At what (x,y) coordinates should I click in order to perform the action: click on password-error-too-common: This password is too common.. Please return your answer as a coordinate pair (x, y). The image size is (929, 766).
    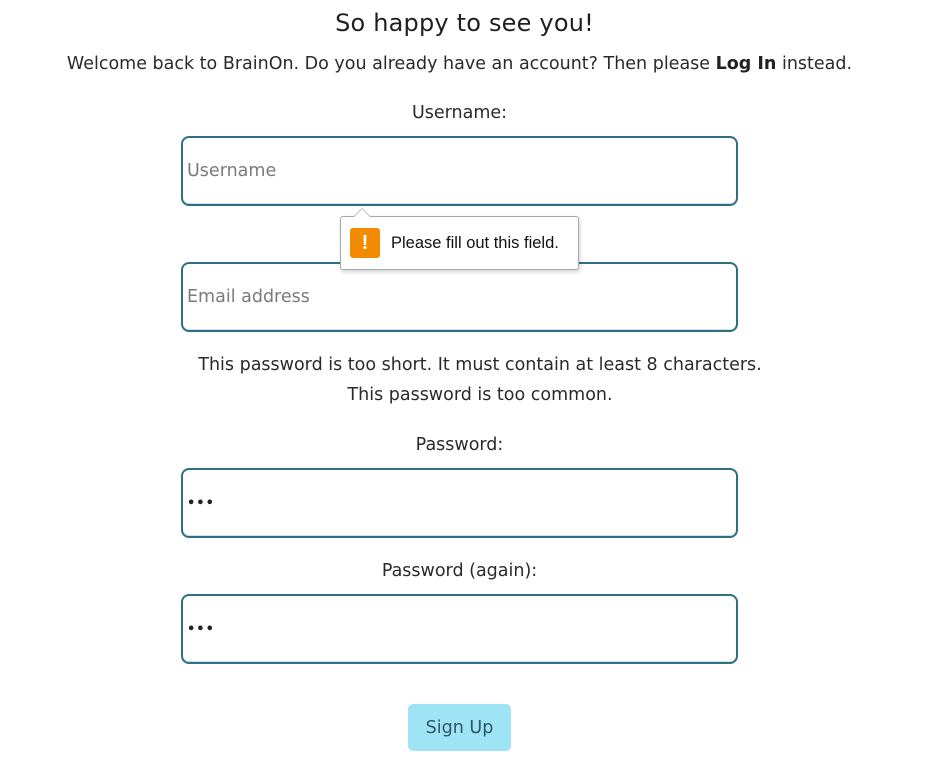
    Looking at the image, I should click on (480, 395).